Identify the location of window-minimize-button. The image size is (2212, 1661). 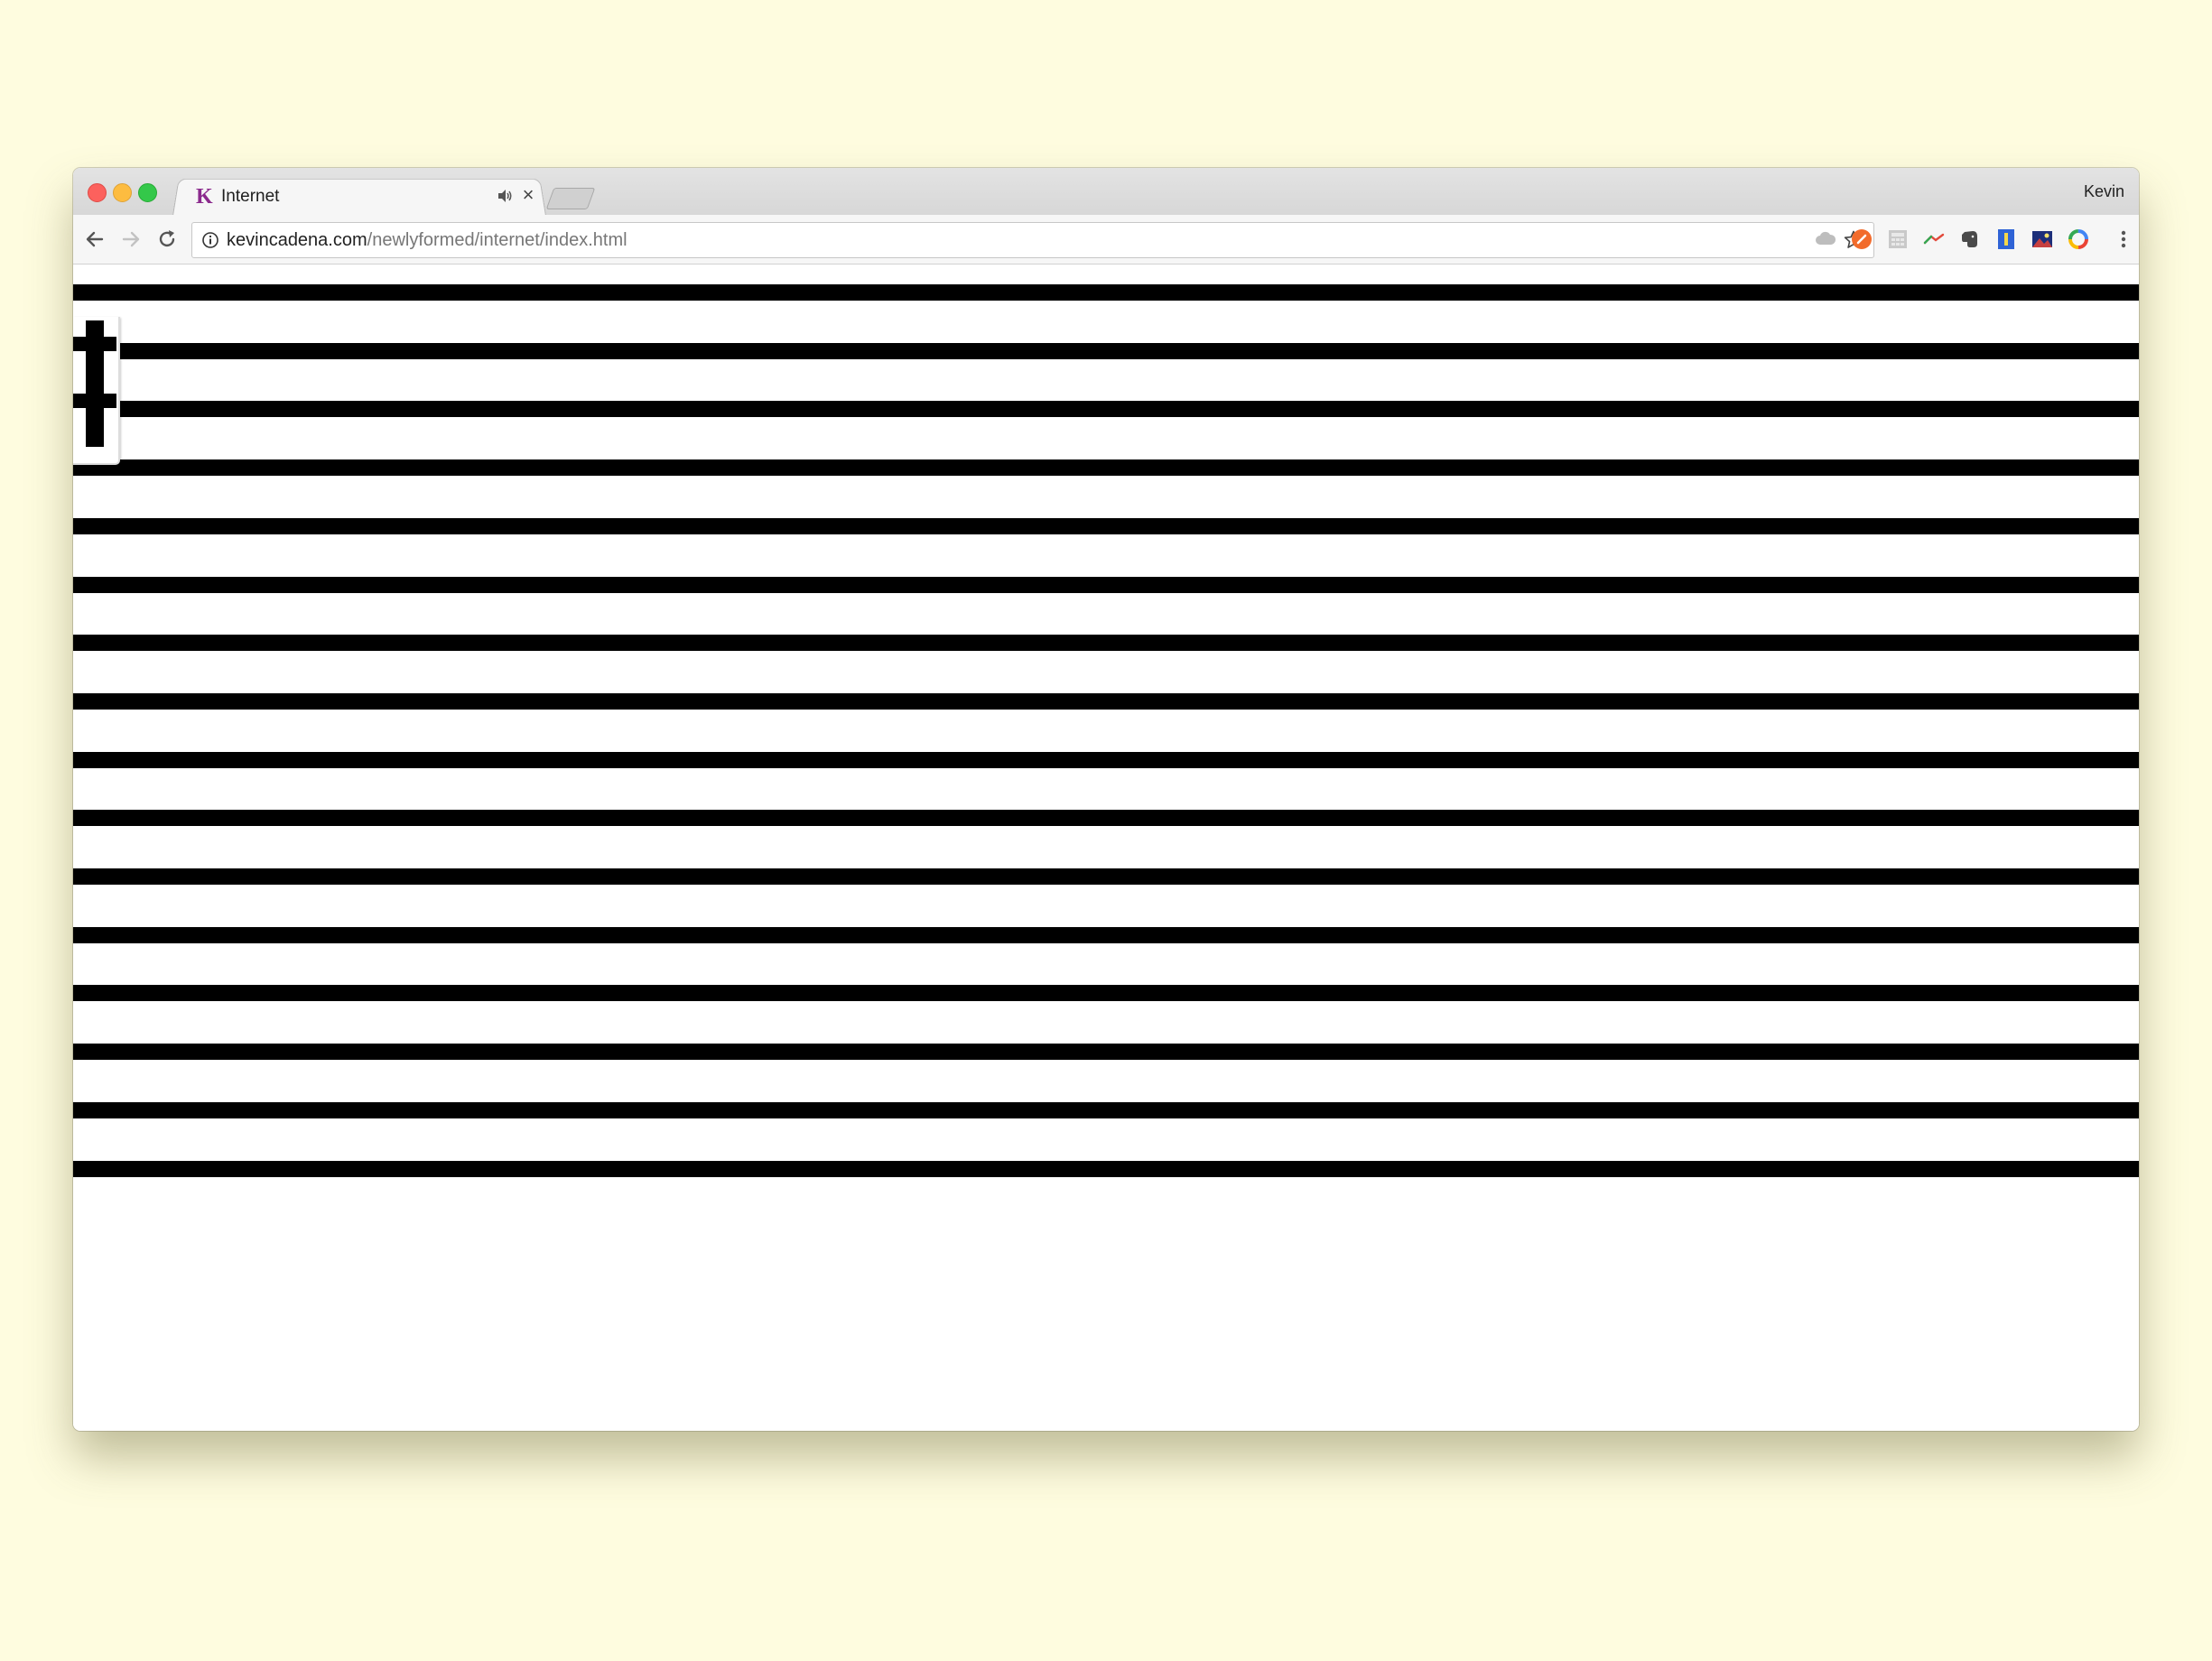
(122, 192).